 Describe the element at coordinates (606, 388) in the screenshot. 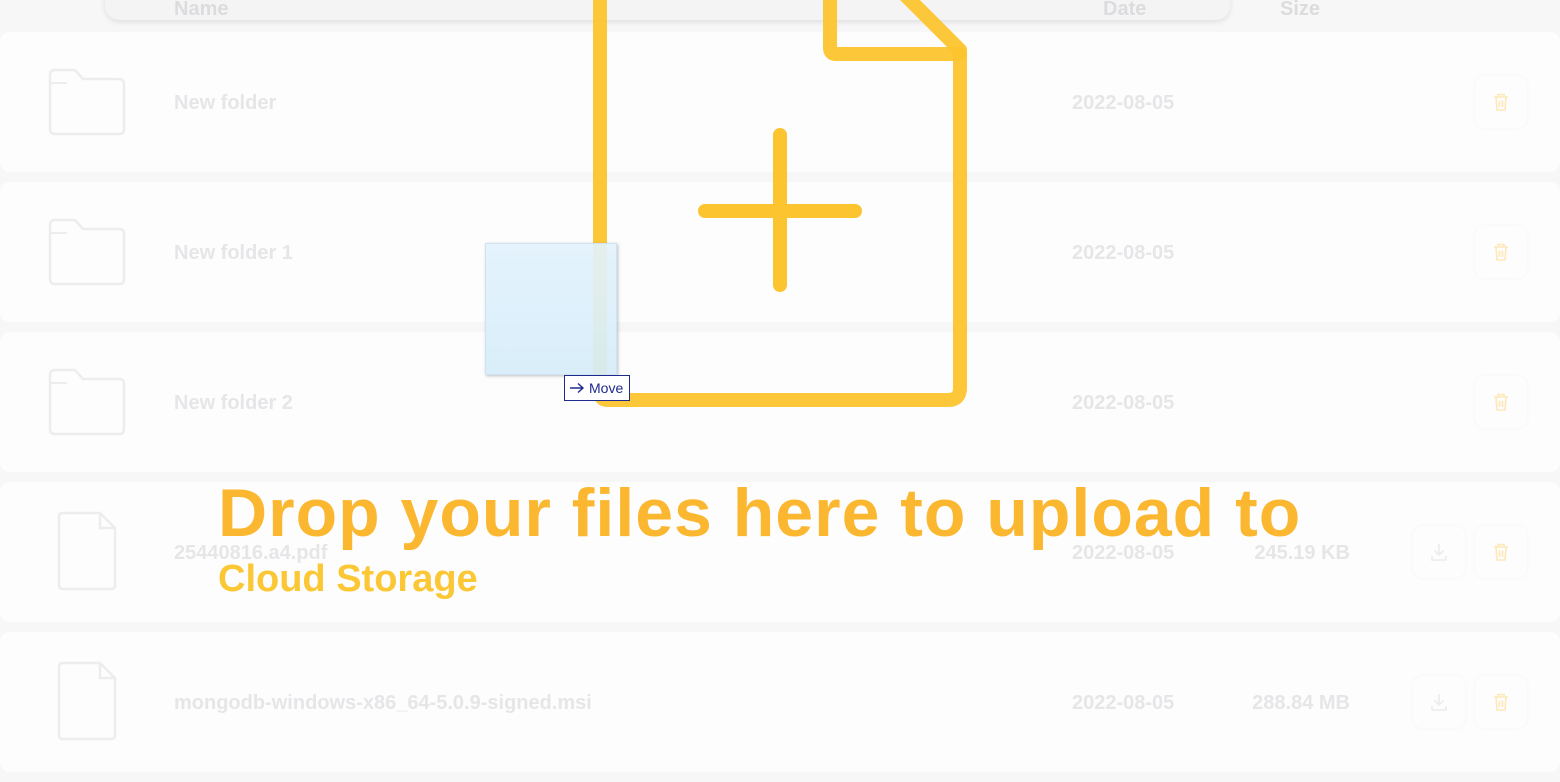

I see `drag-move-label: Move` at that location.